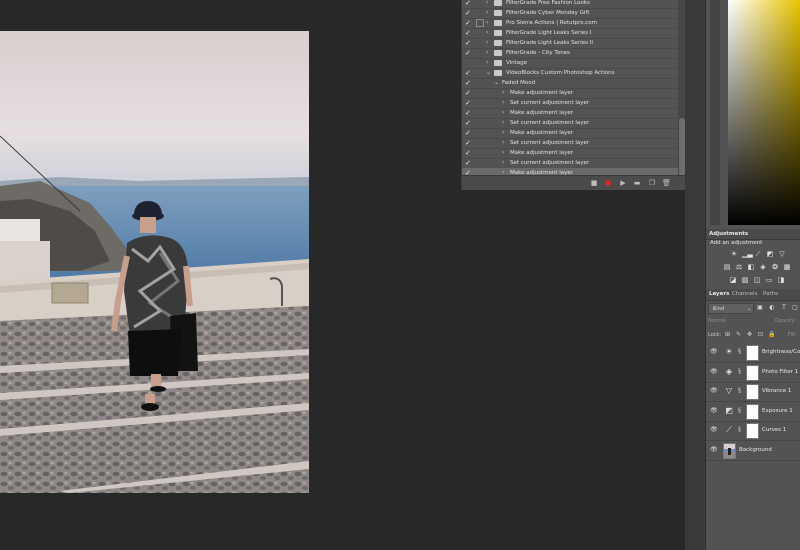 The image size is (800, 550). I want to click on filter-shape-icon: ▢, so click(795, 307).